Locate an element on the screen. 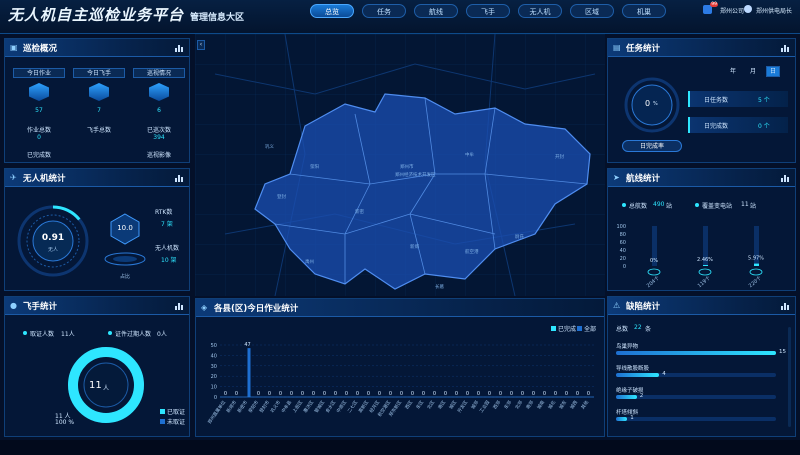 The width and height of the screenshot is (800, 455). app-subtitle: 管理信息大区 is located at coordinates (217, 18).